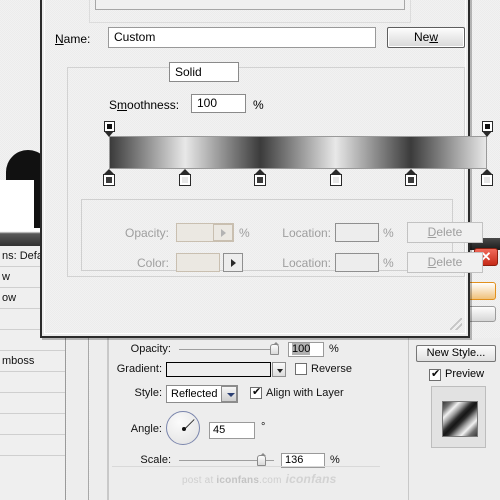 Image resolution: width=500 pixels, height=500 pixels. I want to click on gradient-row: Gradient: Reverse, so click(258, 369).